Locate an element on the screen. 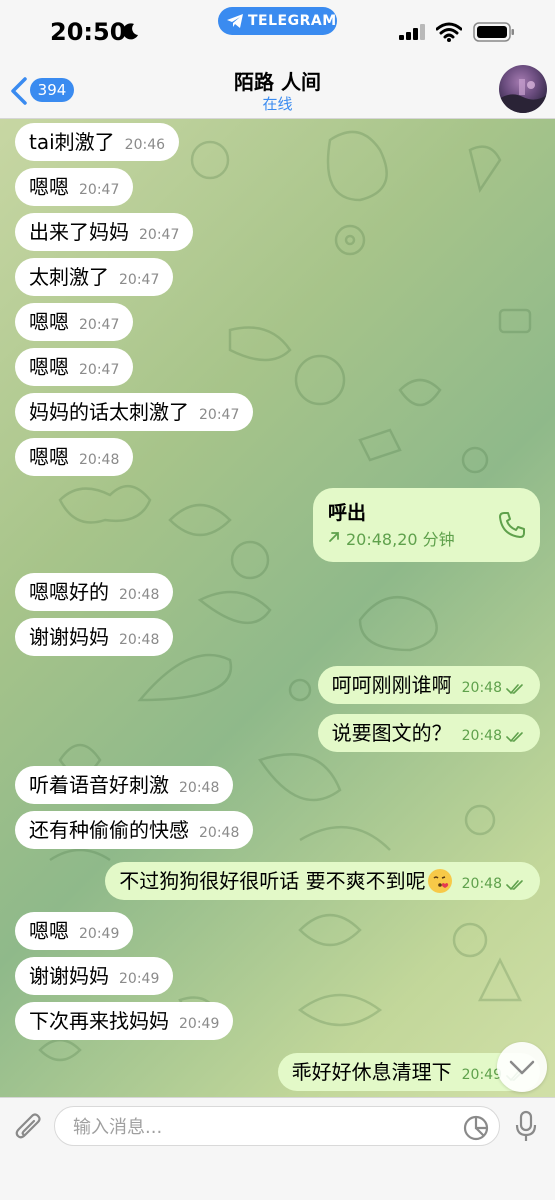  sticker-icon is located at coordinates (476, 1128).